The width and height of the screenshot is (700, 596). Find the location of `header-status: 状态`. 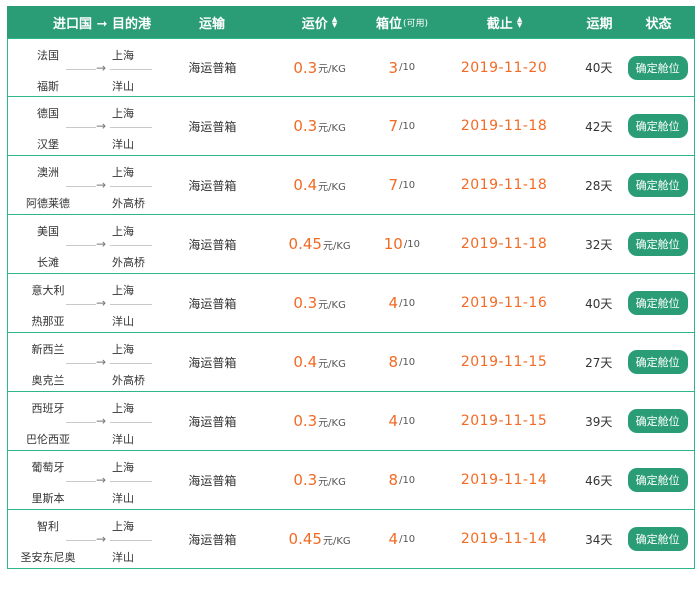

header-status: 状态 is located at coordinates (658, 24).